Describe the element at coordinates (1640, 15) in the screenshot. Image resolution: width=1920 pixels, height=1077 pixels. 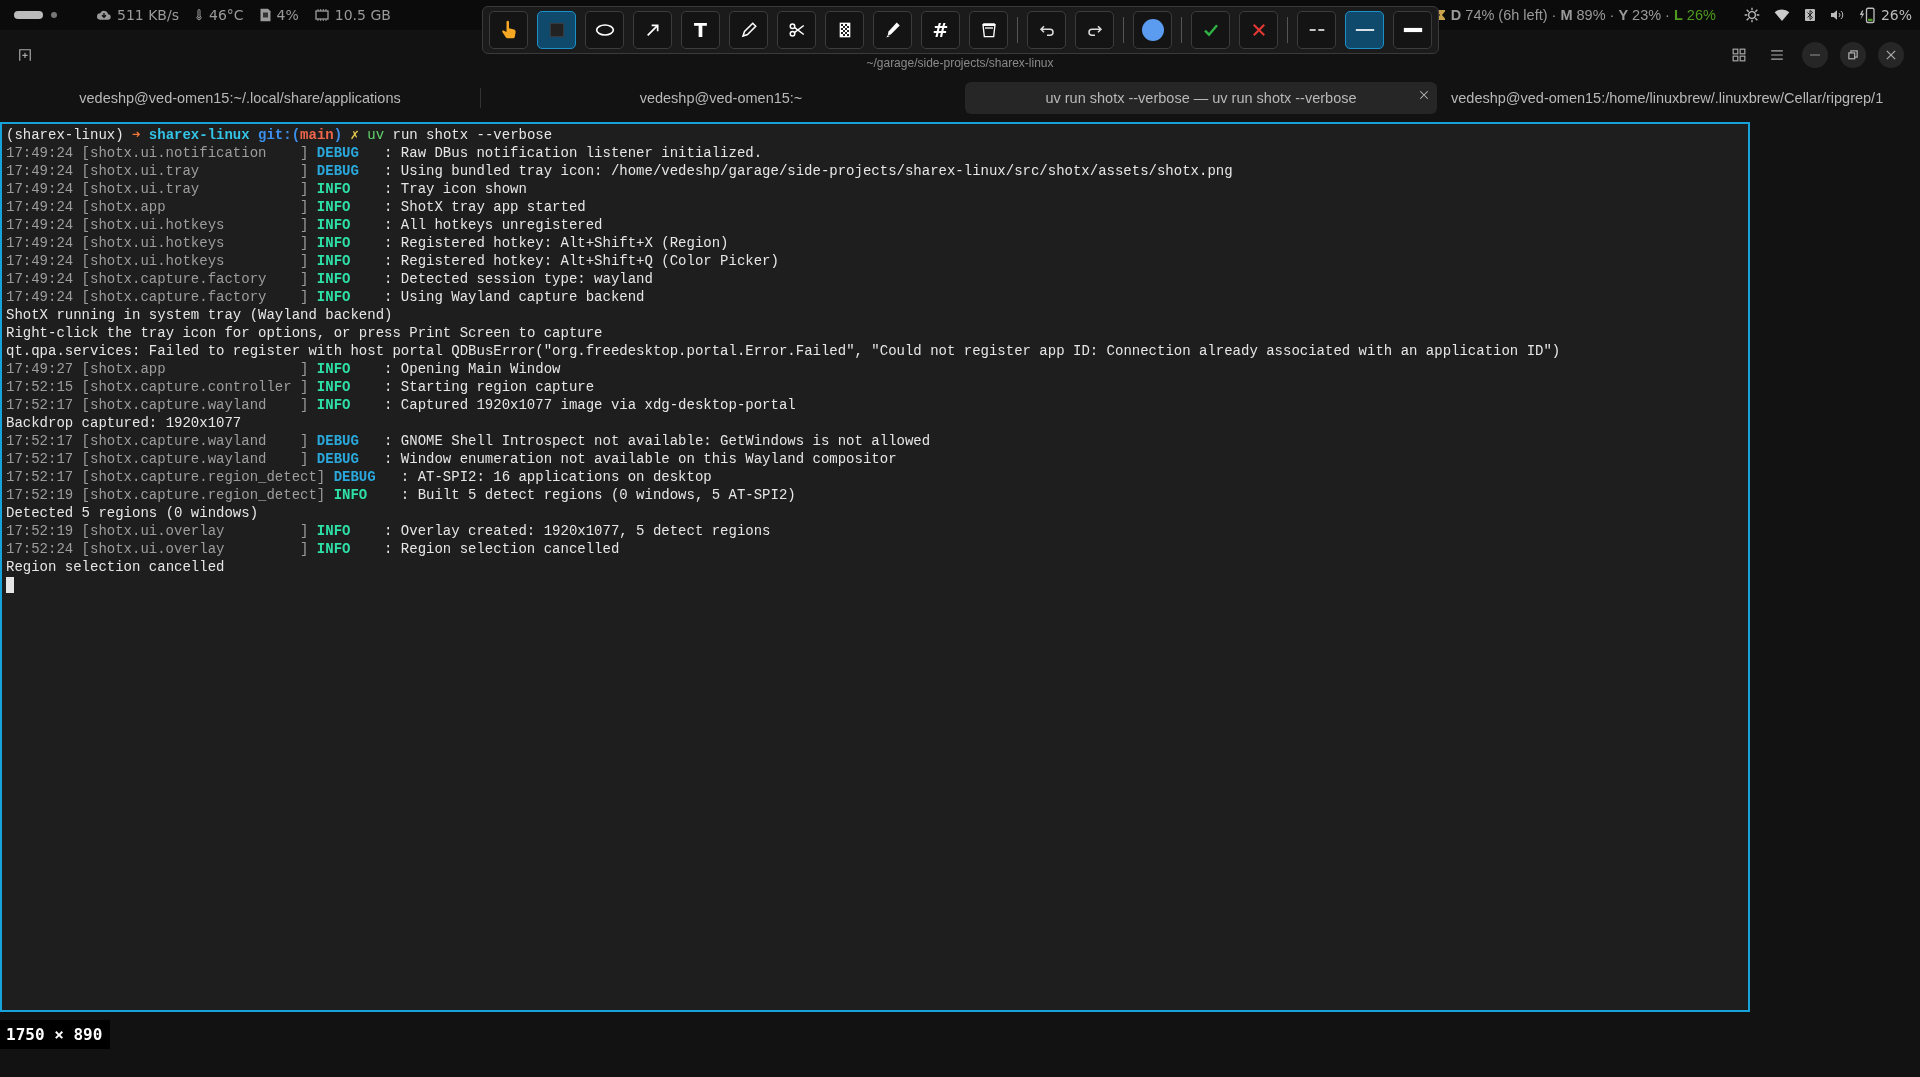
I see `usage-stat: Y 23%` at that location.